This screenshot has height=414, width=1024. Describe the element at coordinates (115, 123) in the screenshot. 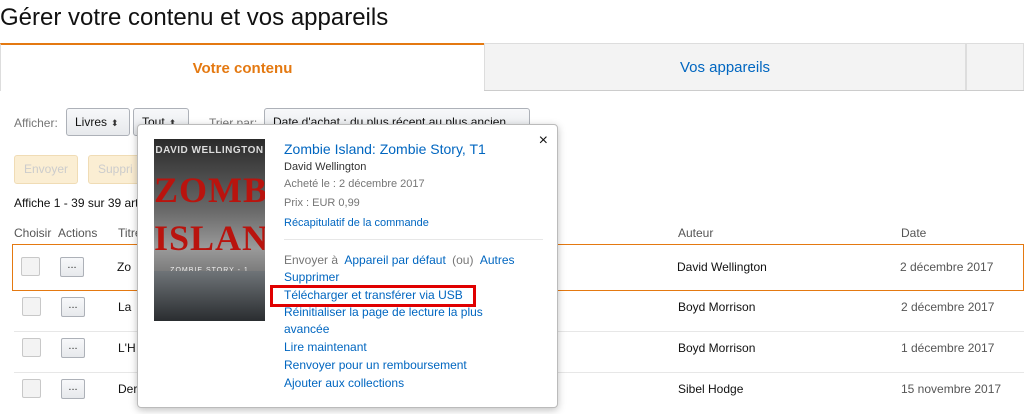

I see `chevron-updown-icon: ⬍` at that location.